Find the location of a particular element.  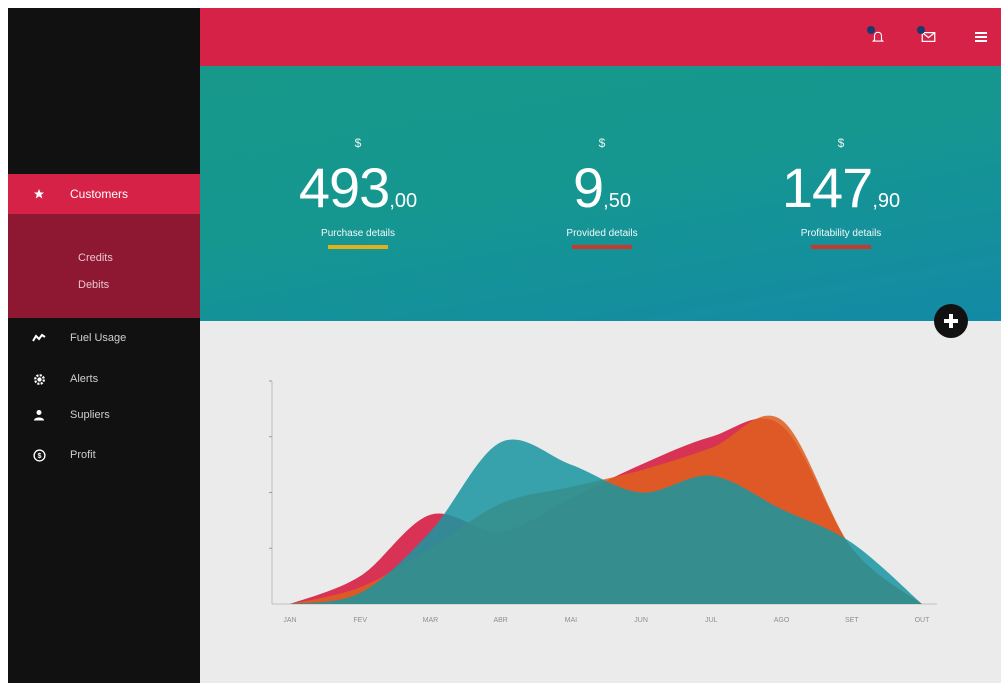

sidebar-item-profit: $ Profit is located at coordinates (104, 455).